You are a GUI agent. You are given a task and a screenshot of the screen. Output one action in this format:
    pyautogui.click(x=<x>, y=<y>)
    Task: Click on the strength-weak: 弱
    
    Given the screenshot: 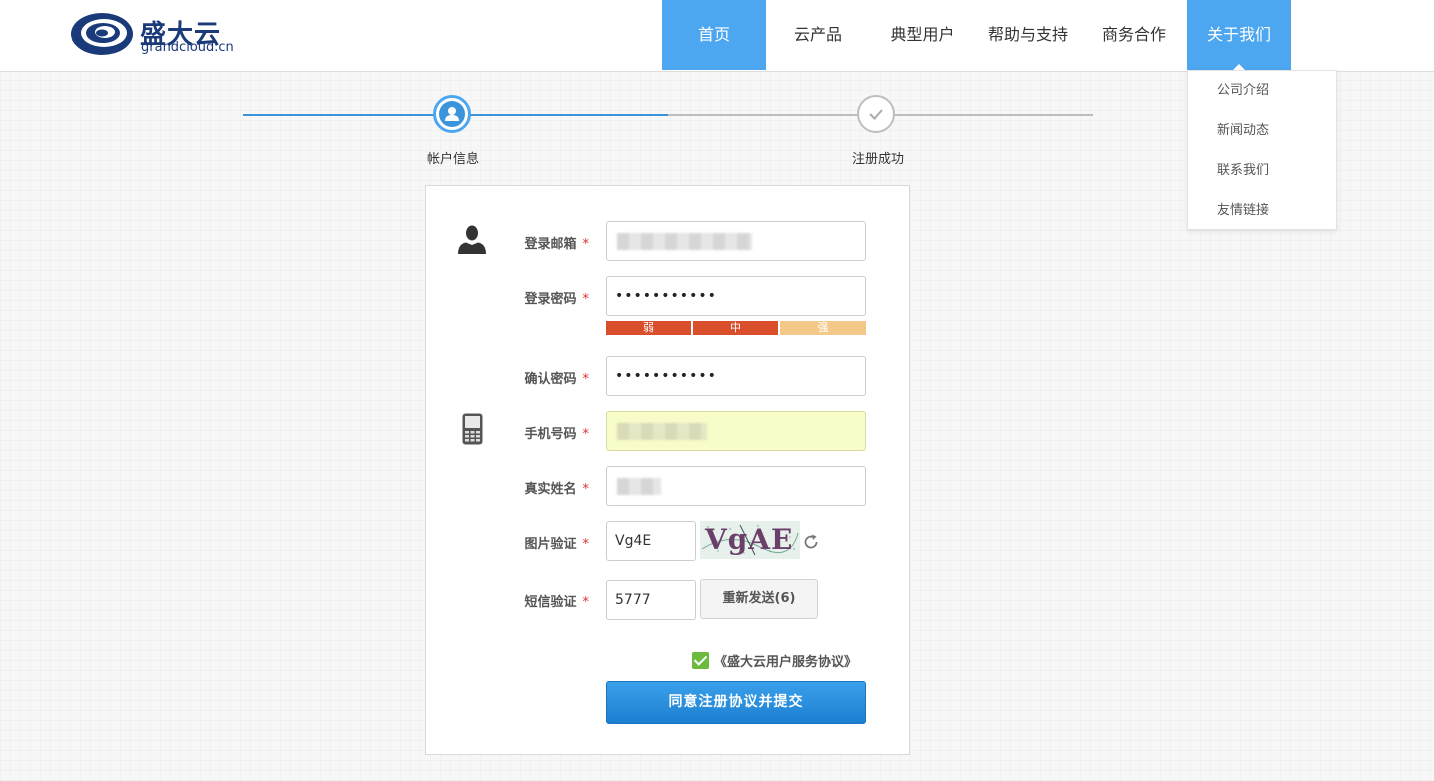 What is the action you would take?
    pyautogui.click(x=648, y=328)
    